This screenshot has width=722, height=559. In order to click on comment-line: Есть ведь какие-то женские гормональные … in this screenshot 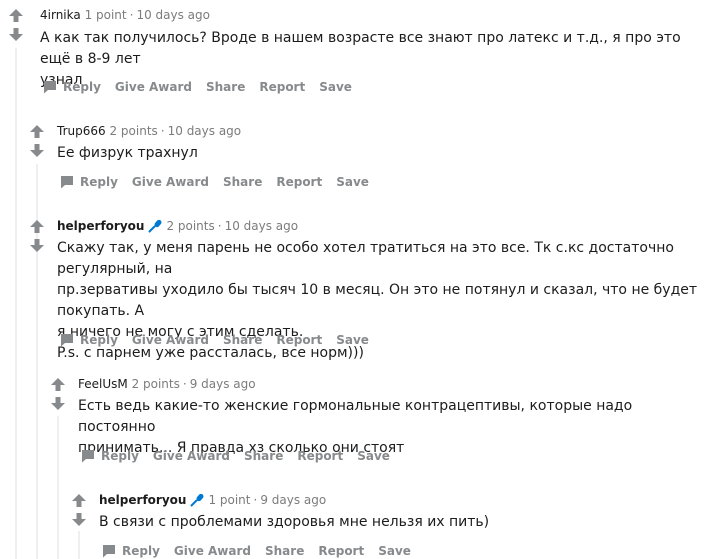, I will do `click(355, 416)`.